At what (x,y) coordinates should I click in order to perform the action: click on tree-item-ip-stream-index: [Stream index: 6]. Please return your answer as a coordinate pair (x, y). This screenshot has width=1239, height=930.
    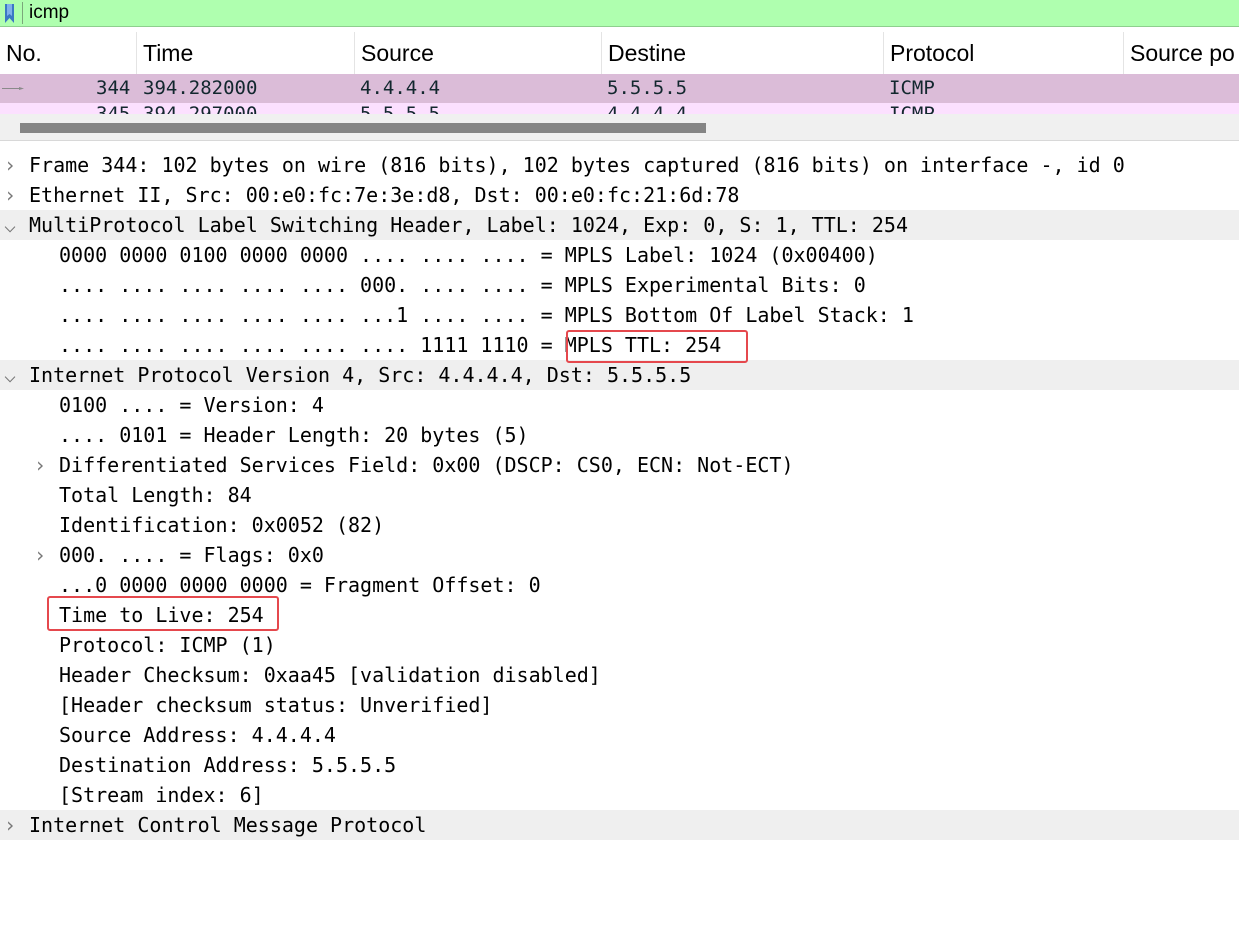
    Looking at the image, I should click on (619, 795).